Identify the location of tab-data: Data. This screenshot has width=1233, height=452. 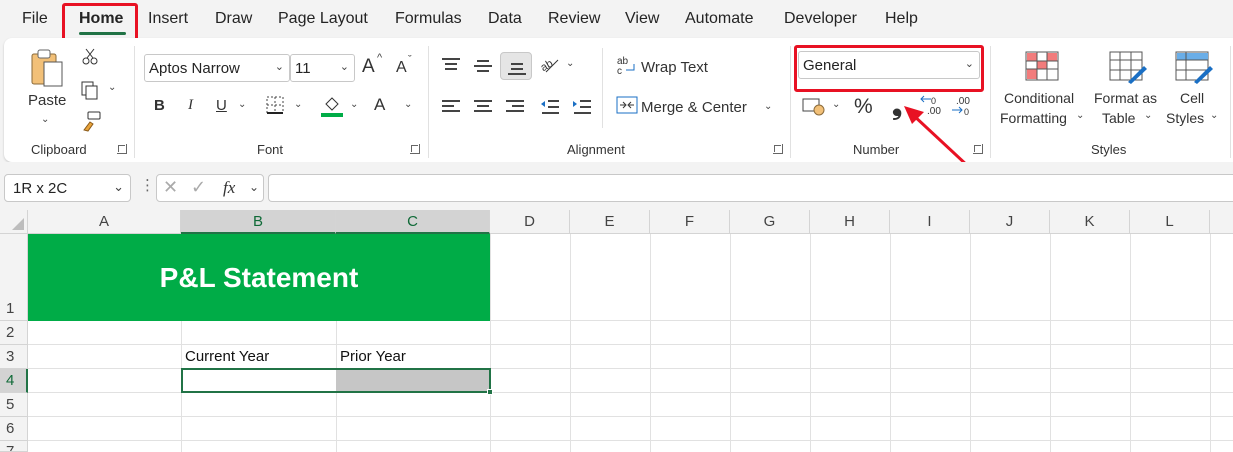
(505, 19).